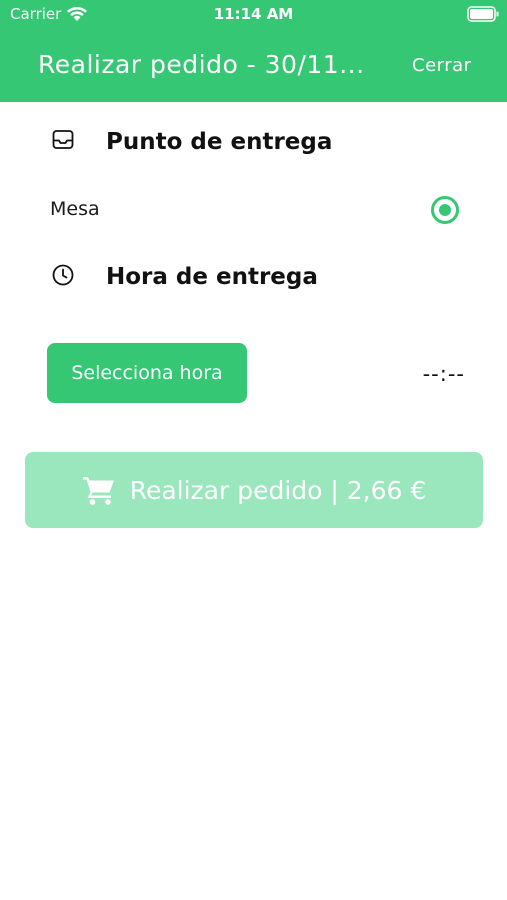 This screenshot has height=900, width=507. I want to click on delivery-point-title: Punto de entrega, so click(219, 142).